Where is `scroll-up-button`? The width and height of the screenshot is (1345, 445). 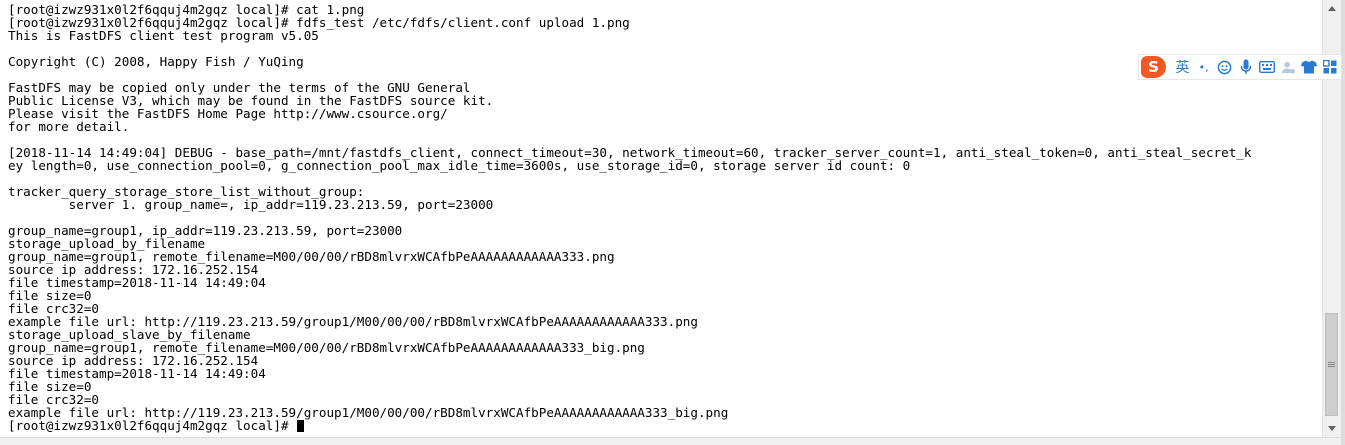 scroll-up-button is located at coordinates (1332, 8).